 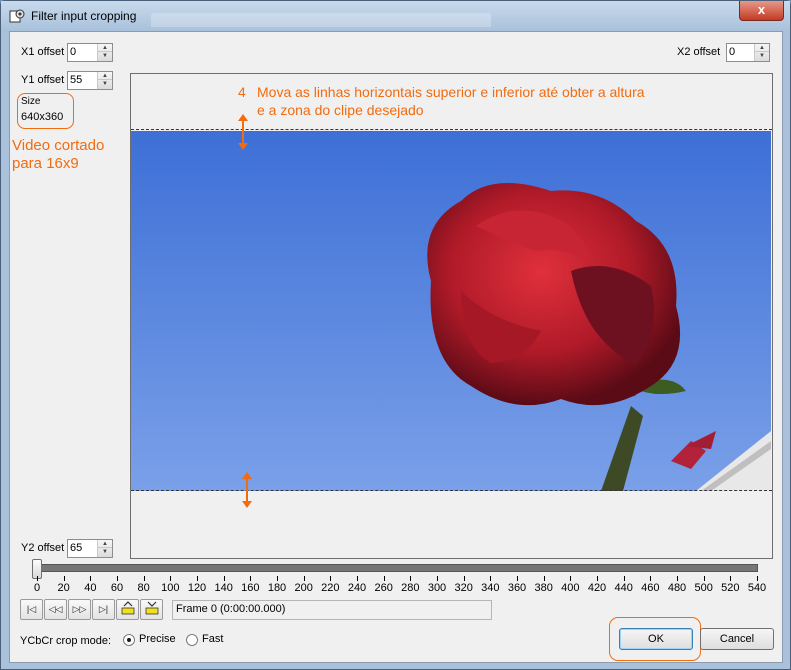 I want to click on step-forward-button: ▷▷, so click(x=79, y=609).